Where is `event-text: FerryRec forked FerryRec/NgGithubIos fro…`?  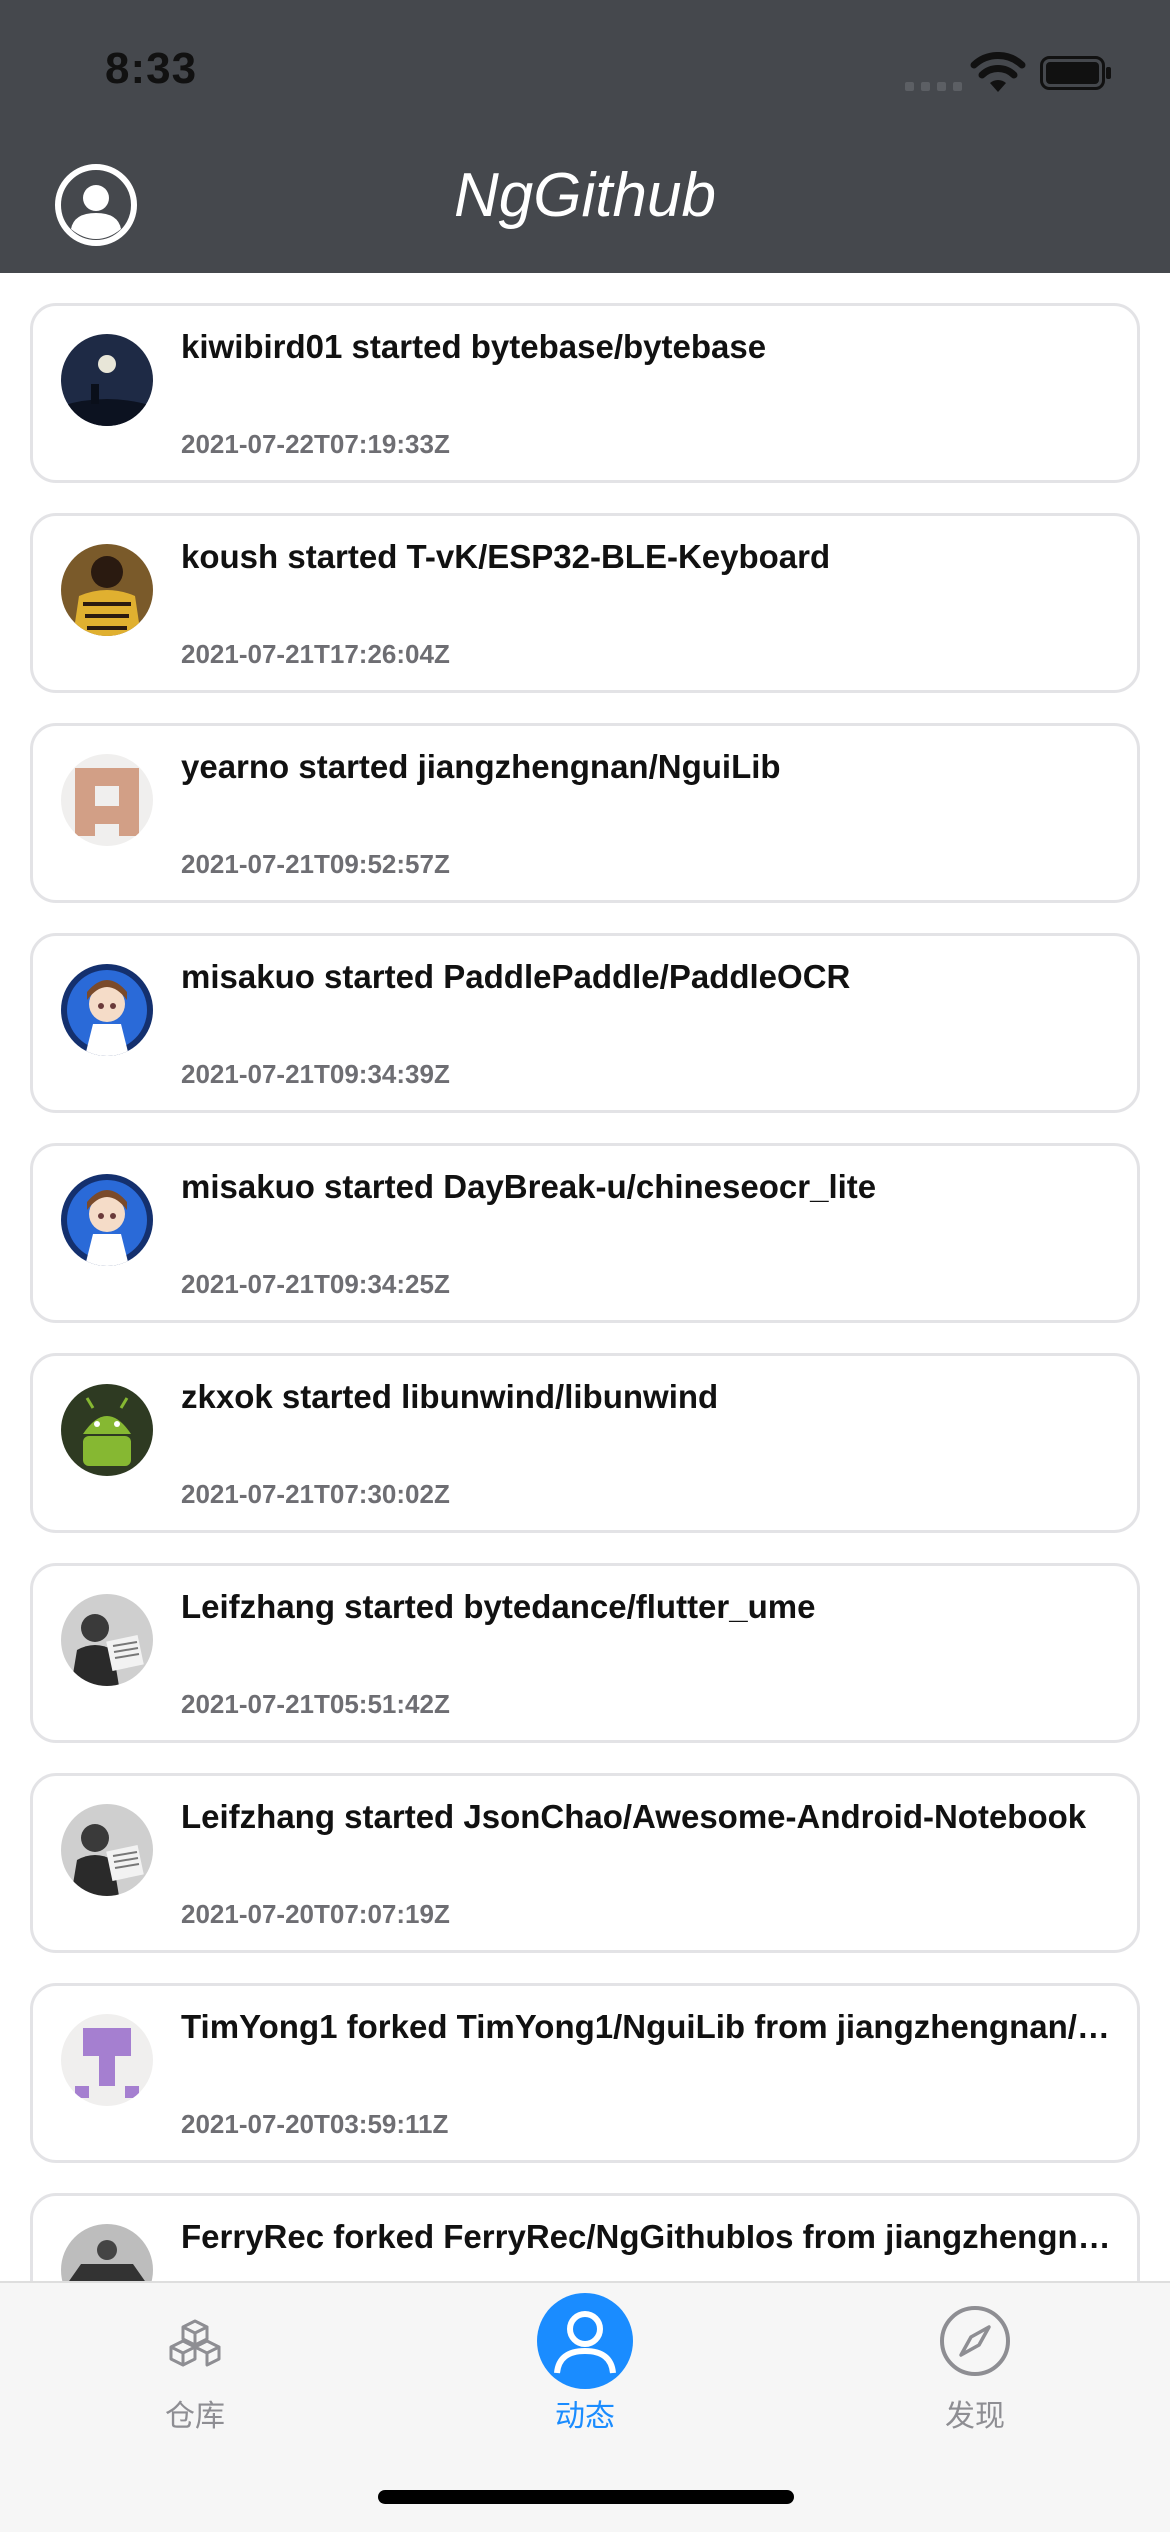 event-text: FerryRec forked FerryRec/NgGithubIos fro… is located at coordinates (648, 2236).